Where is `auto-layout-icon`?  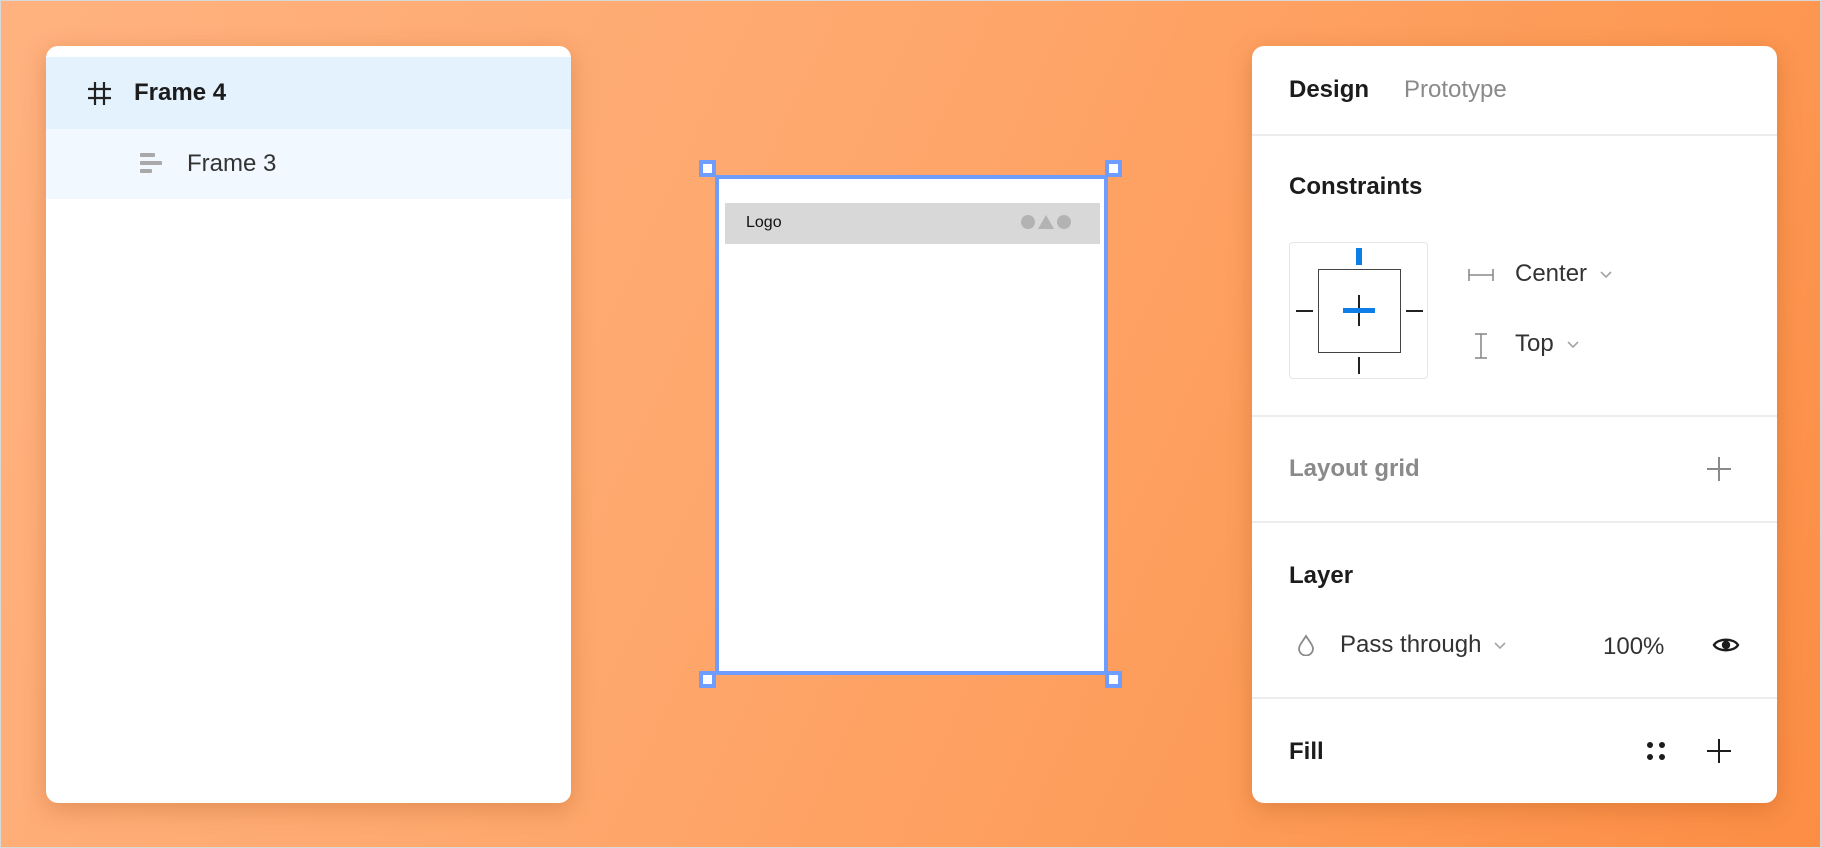
auto-layout-icon is located at coordinates (151, 163).